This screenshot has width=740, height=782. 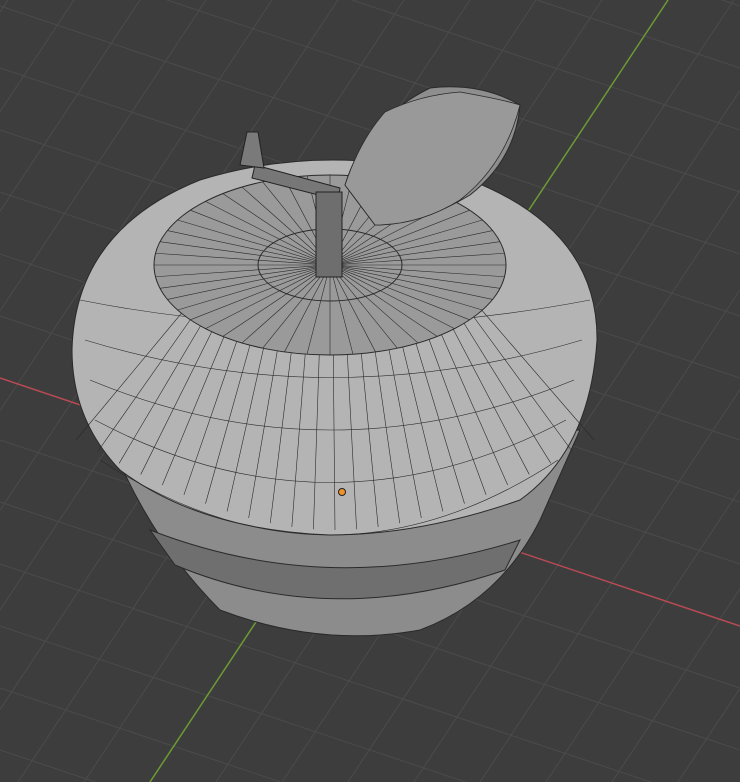 I want to click on object-origin-dot, so click(x=342, y=492).